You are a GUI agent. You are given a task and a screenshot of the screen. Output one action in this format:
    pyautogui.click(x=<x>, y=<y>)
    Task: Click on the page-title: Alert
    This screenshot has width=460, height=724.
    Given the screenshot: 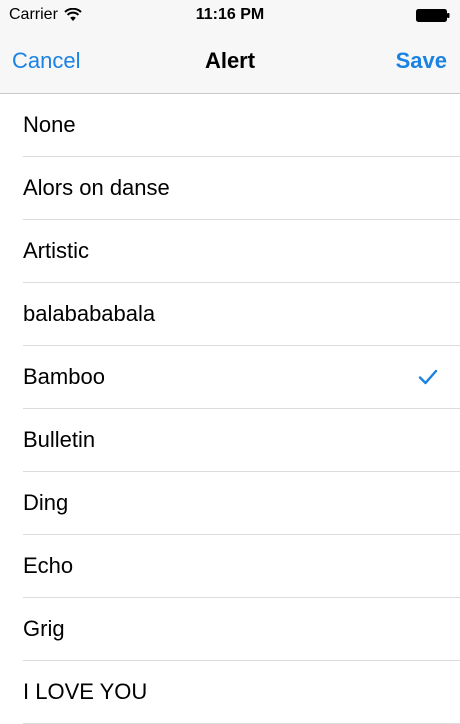 What is the action you would take?
    pyautogui.click(x=230, y=60)
    